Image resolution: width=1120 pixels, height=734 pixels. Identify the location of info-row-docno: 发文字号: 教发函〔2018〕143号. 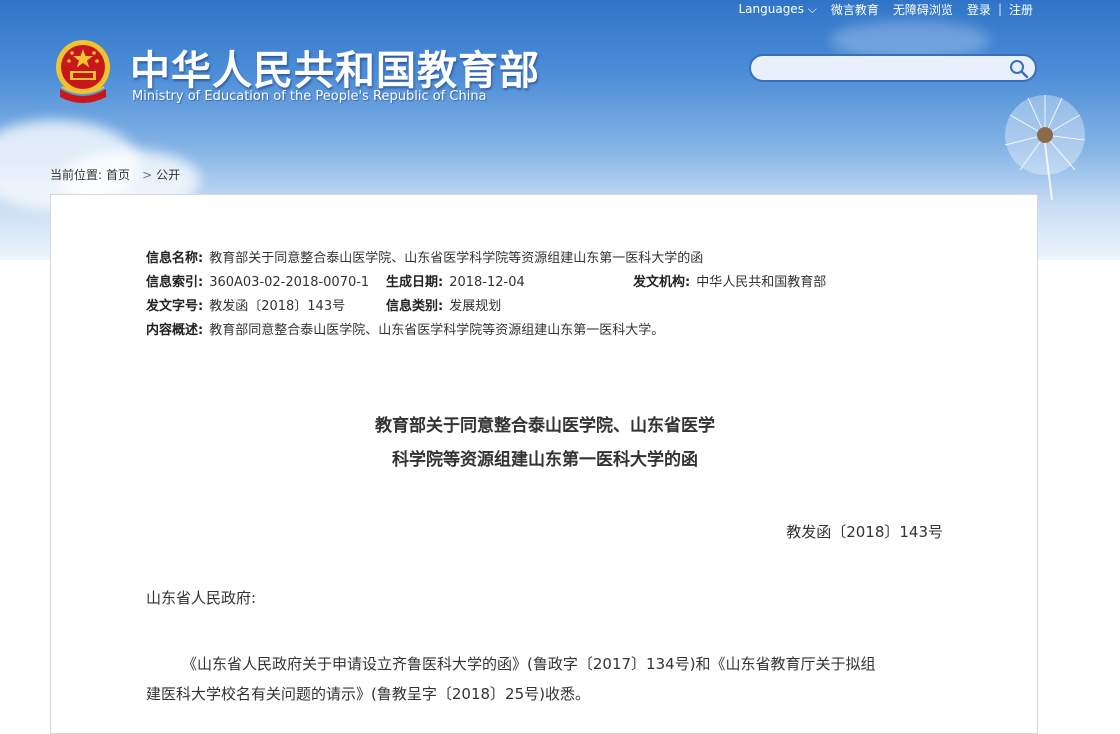
(245, 304).